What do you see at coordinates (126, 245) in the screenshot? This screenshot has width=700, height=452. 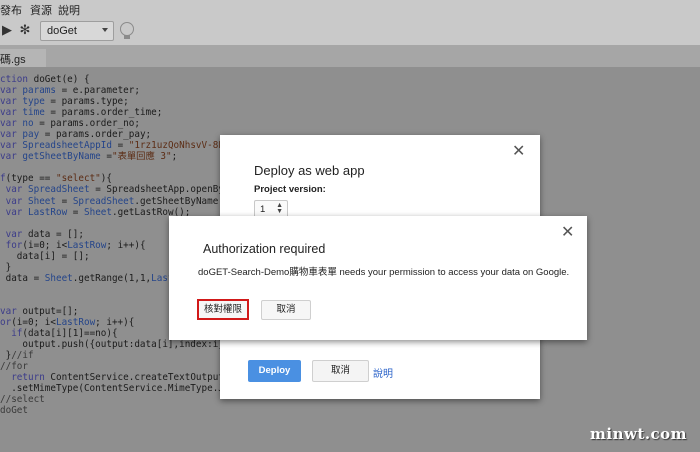 I see `code-token: ; i++){` at bounding box center [126, 245].